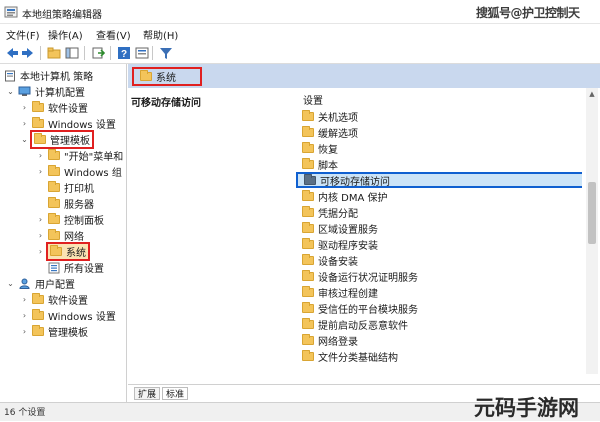  What do you see at coordinates (71, 203) in the screenshot?
I see `tree-item-servers: 服务器` at bounding box center [71, 203].